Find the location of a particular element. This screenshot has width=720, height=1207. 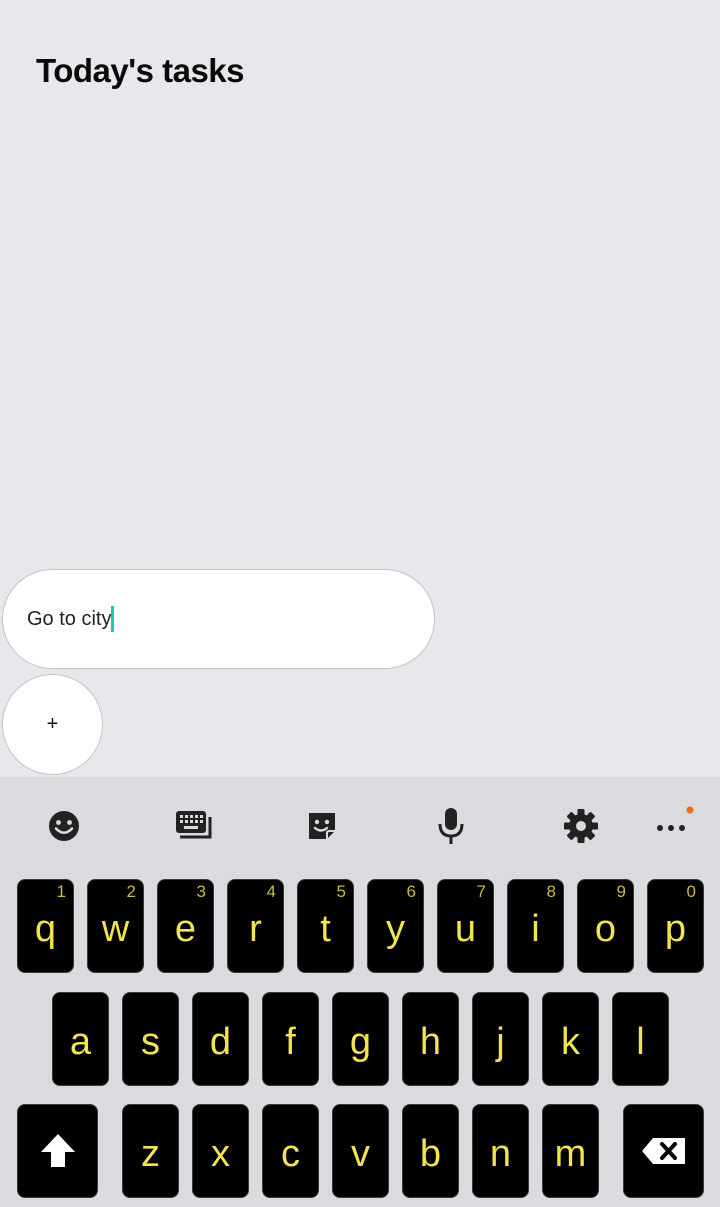

add-task-button: + is located at coordinates (52, 724).